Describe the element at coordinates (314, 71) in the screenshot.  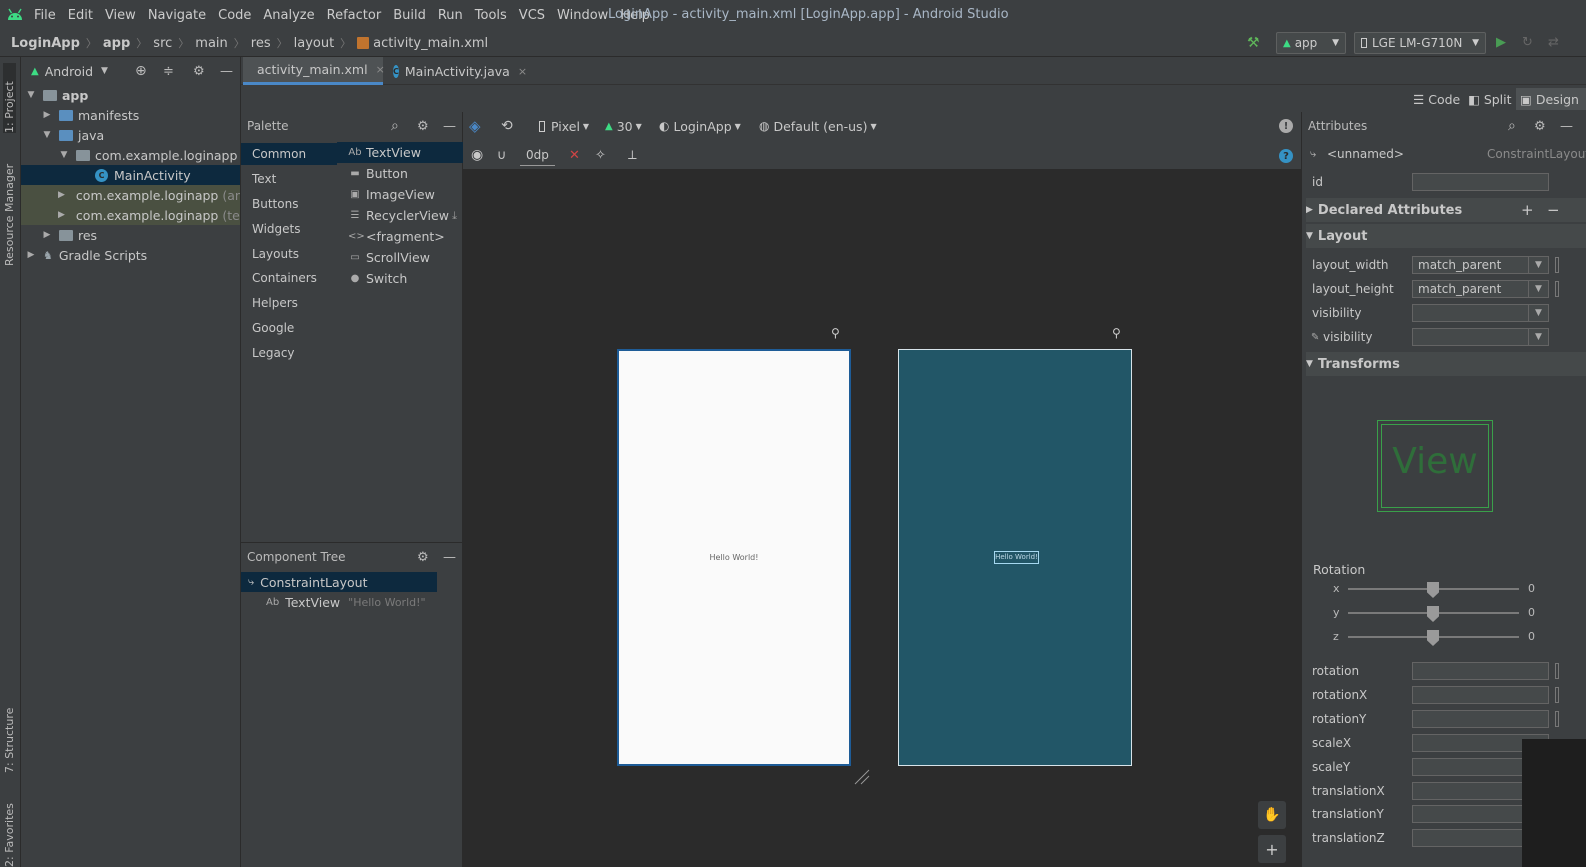
I see `tab-activity-main-xml: activity_main.xml ×` at that location.